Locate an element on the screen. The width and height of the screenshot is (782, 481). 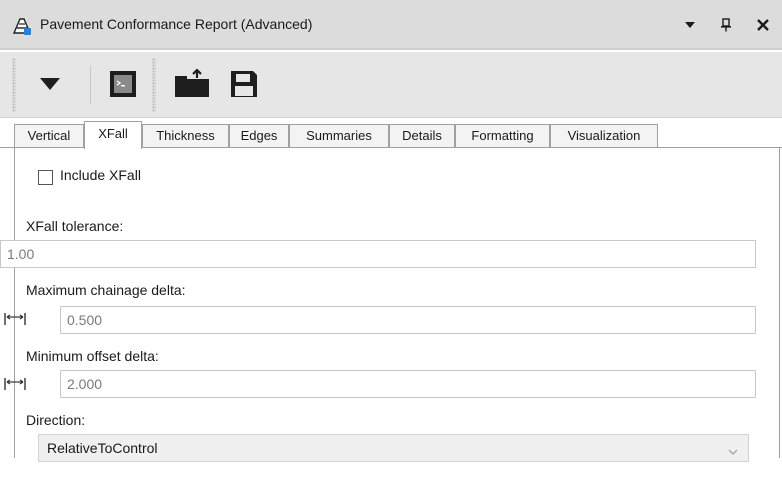
toolbar-menu-dropdown-icon is located at coordinates (50, 84).